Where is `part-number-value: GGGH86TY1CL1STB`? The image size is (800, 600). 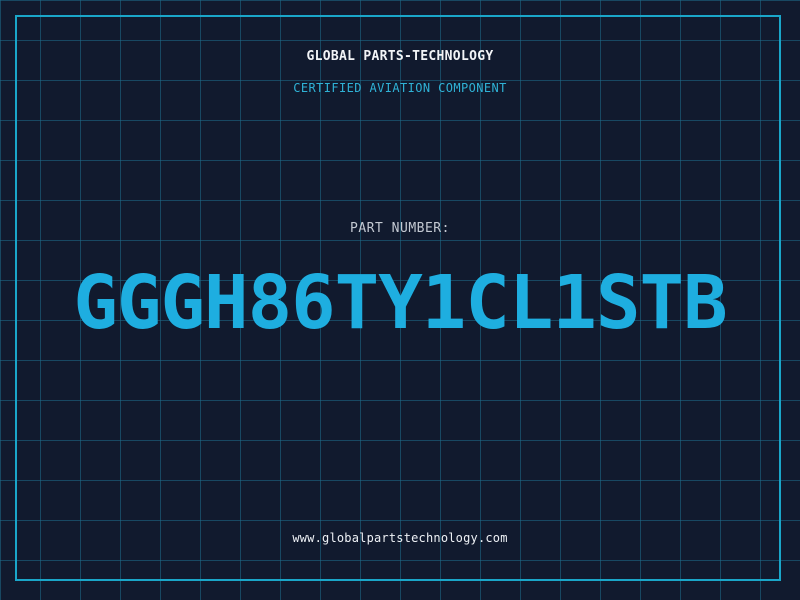
part-number-value: GGGH86TY1CL1STB is located at coordinates (400, 303).